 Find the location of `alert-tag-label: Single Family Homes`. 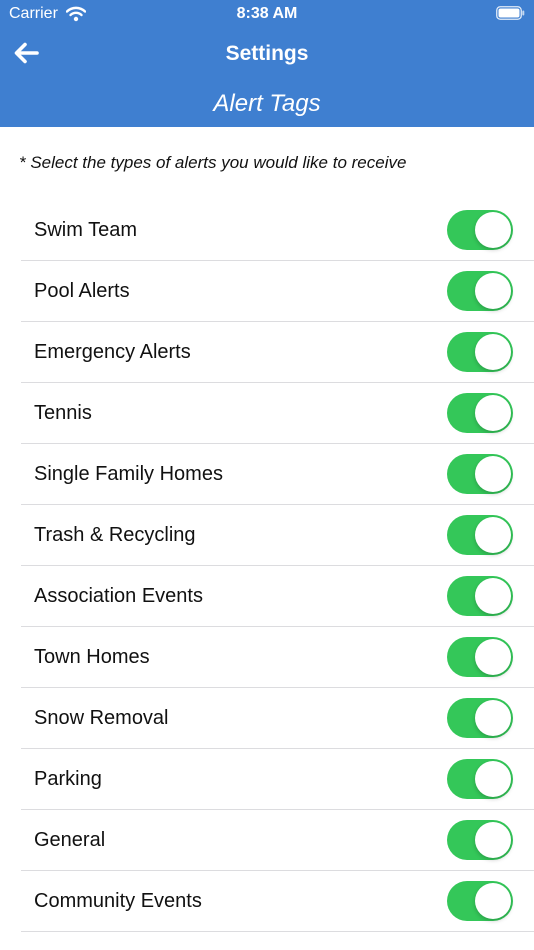

alert-tag-label: Single Family Homes is located at coordinates (128, 474).